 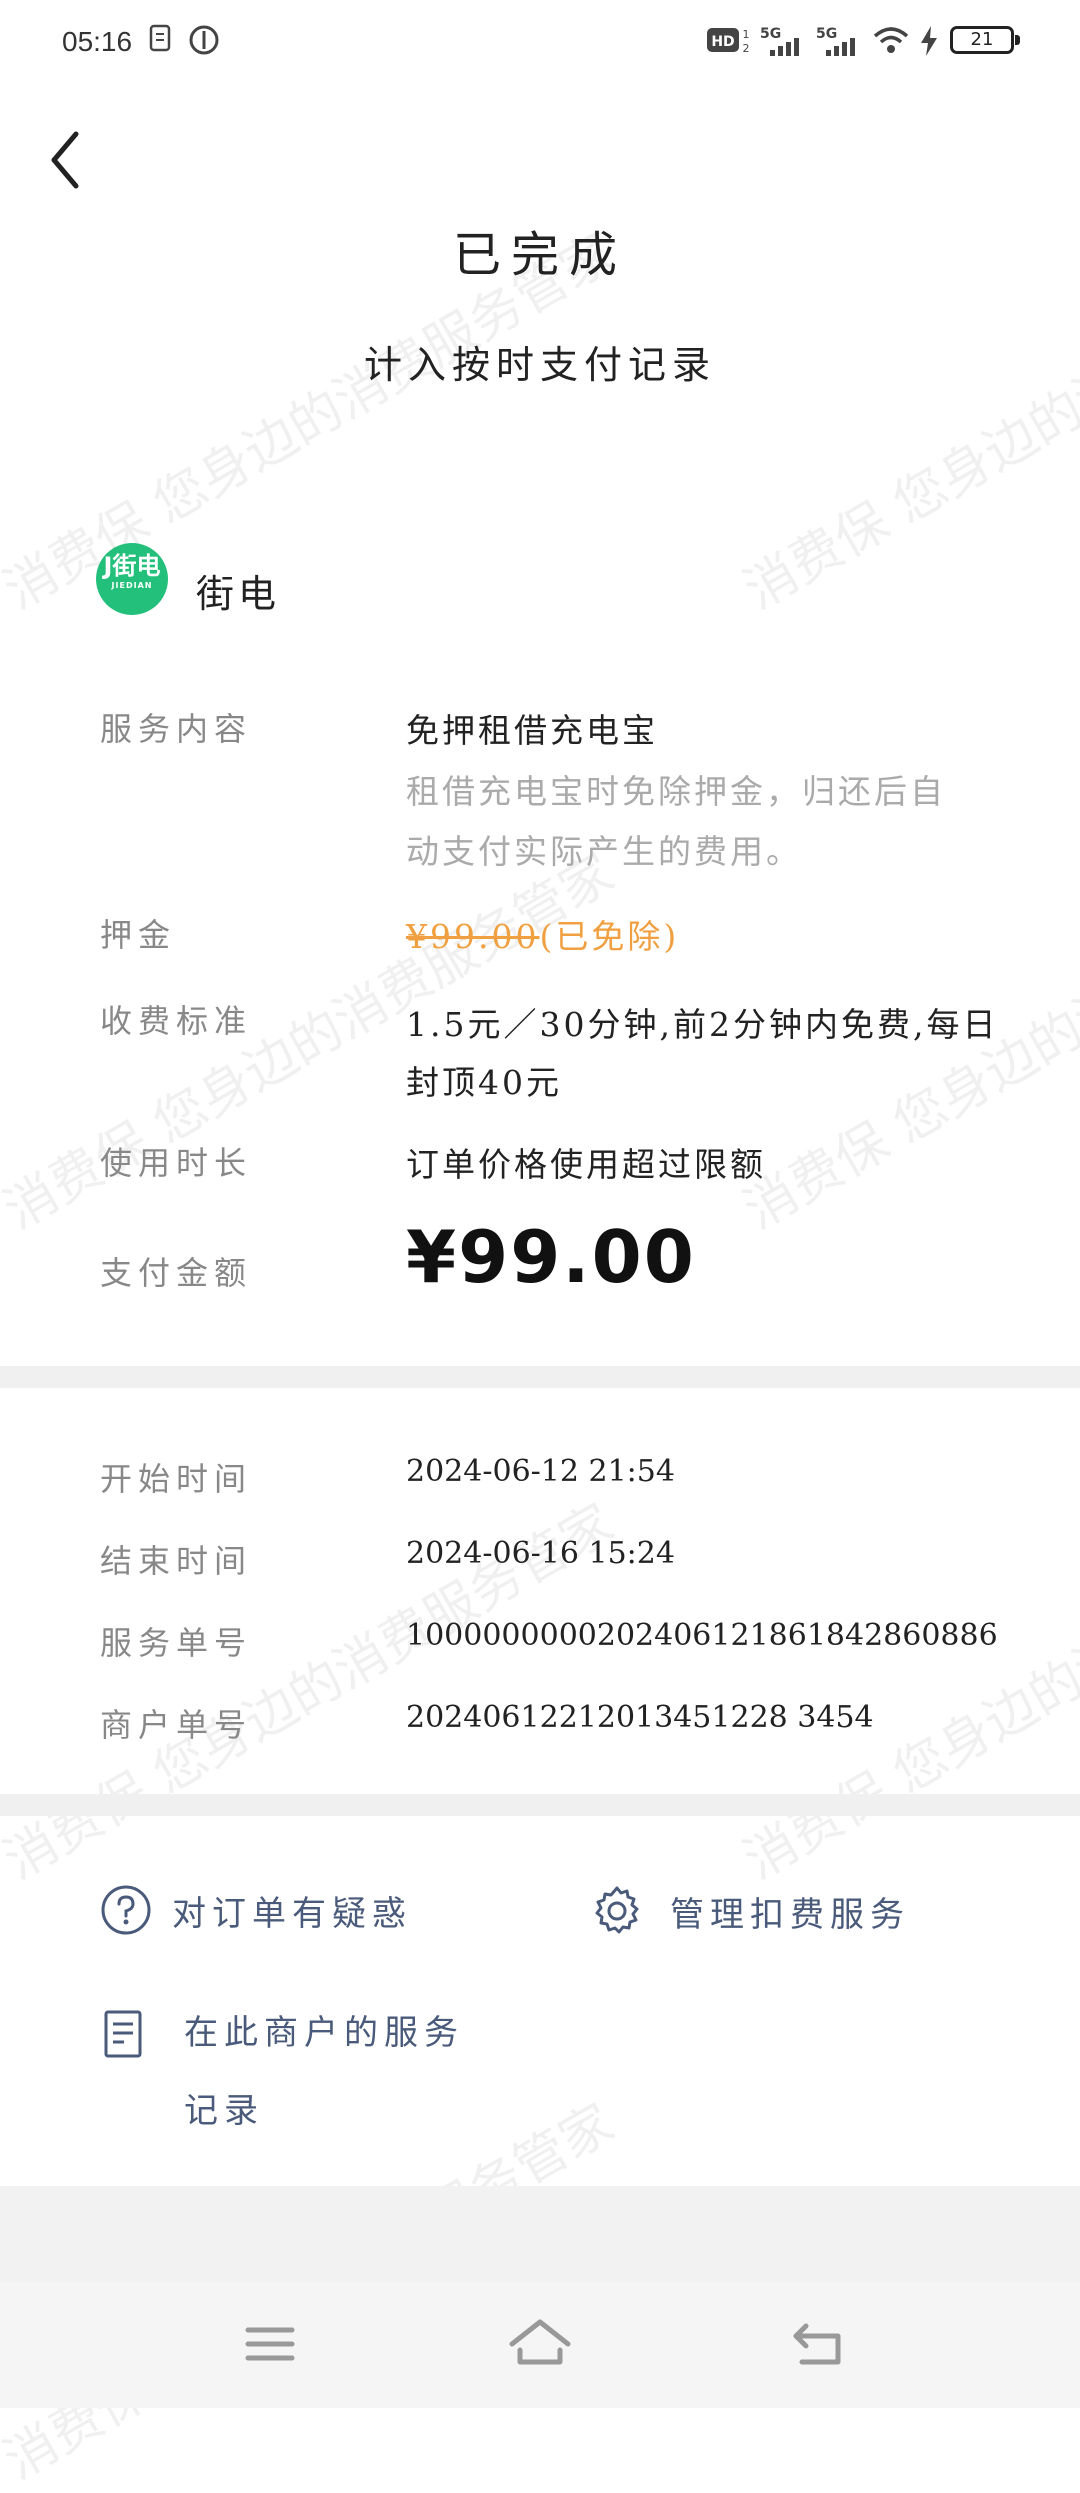 I want to click on service-value: 免押租借充电宝, so click(x=532, y=730).